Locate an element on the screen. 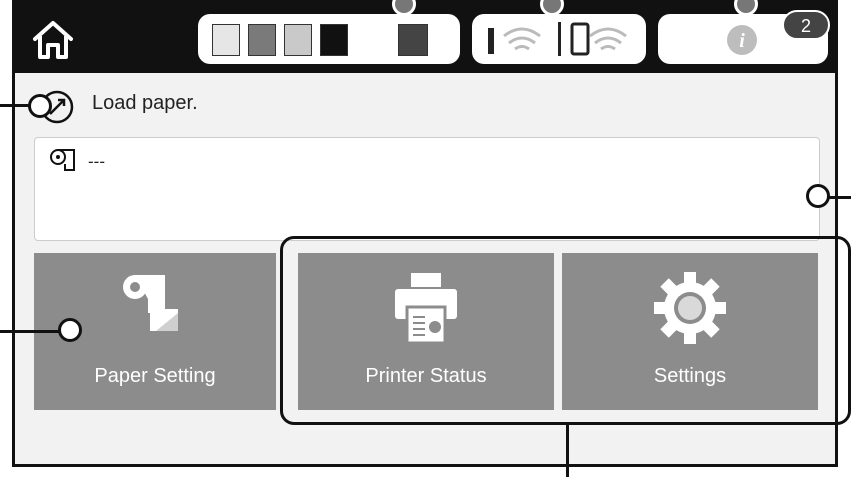  ink-cartridge-light is located at coordinates (298, 40).